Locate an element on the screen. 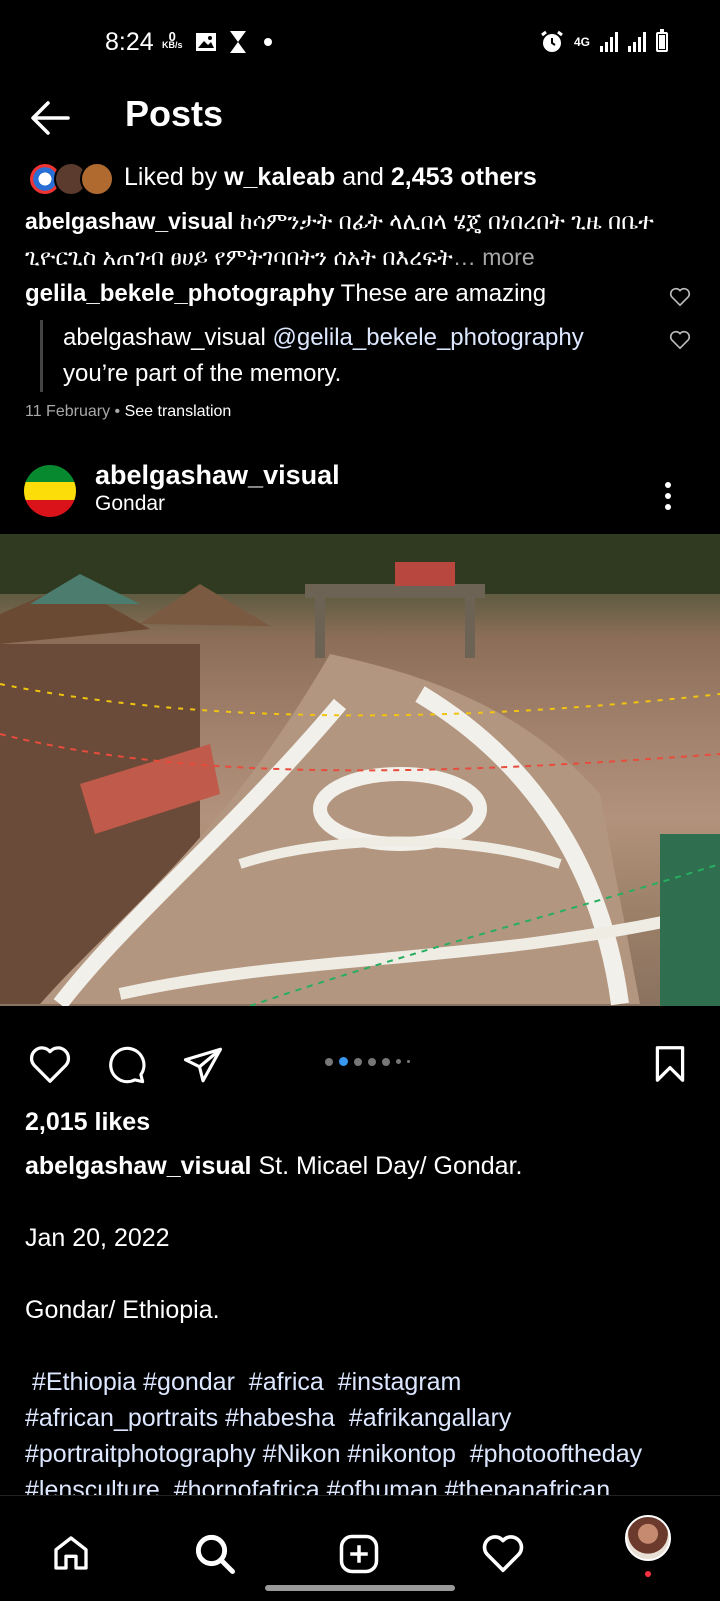 Image resolution: width=720 pixels, height=1601 pixels. reply-username: abelgashaw_visual is located at coordinates (164, 337).